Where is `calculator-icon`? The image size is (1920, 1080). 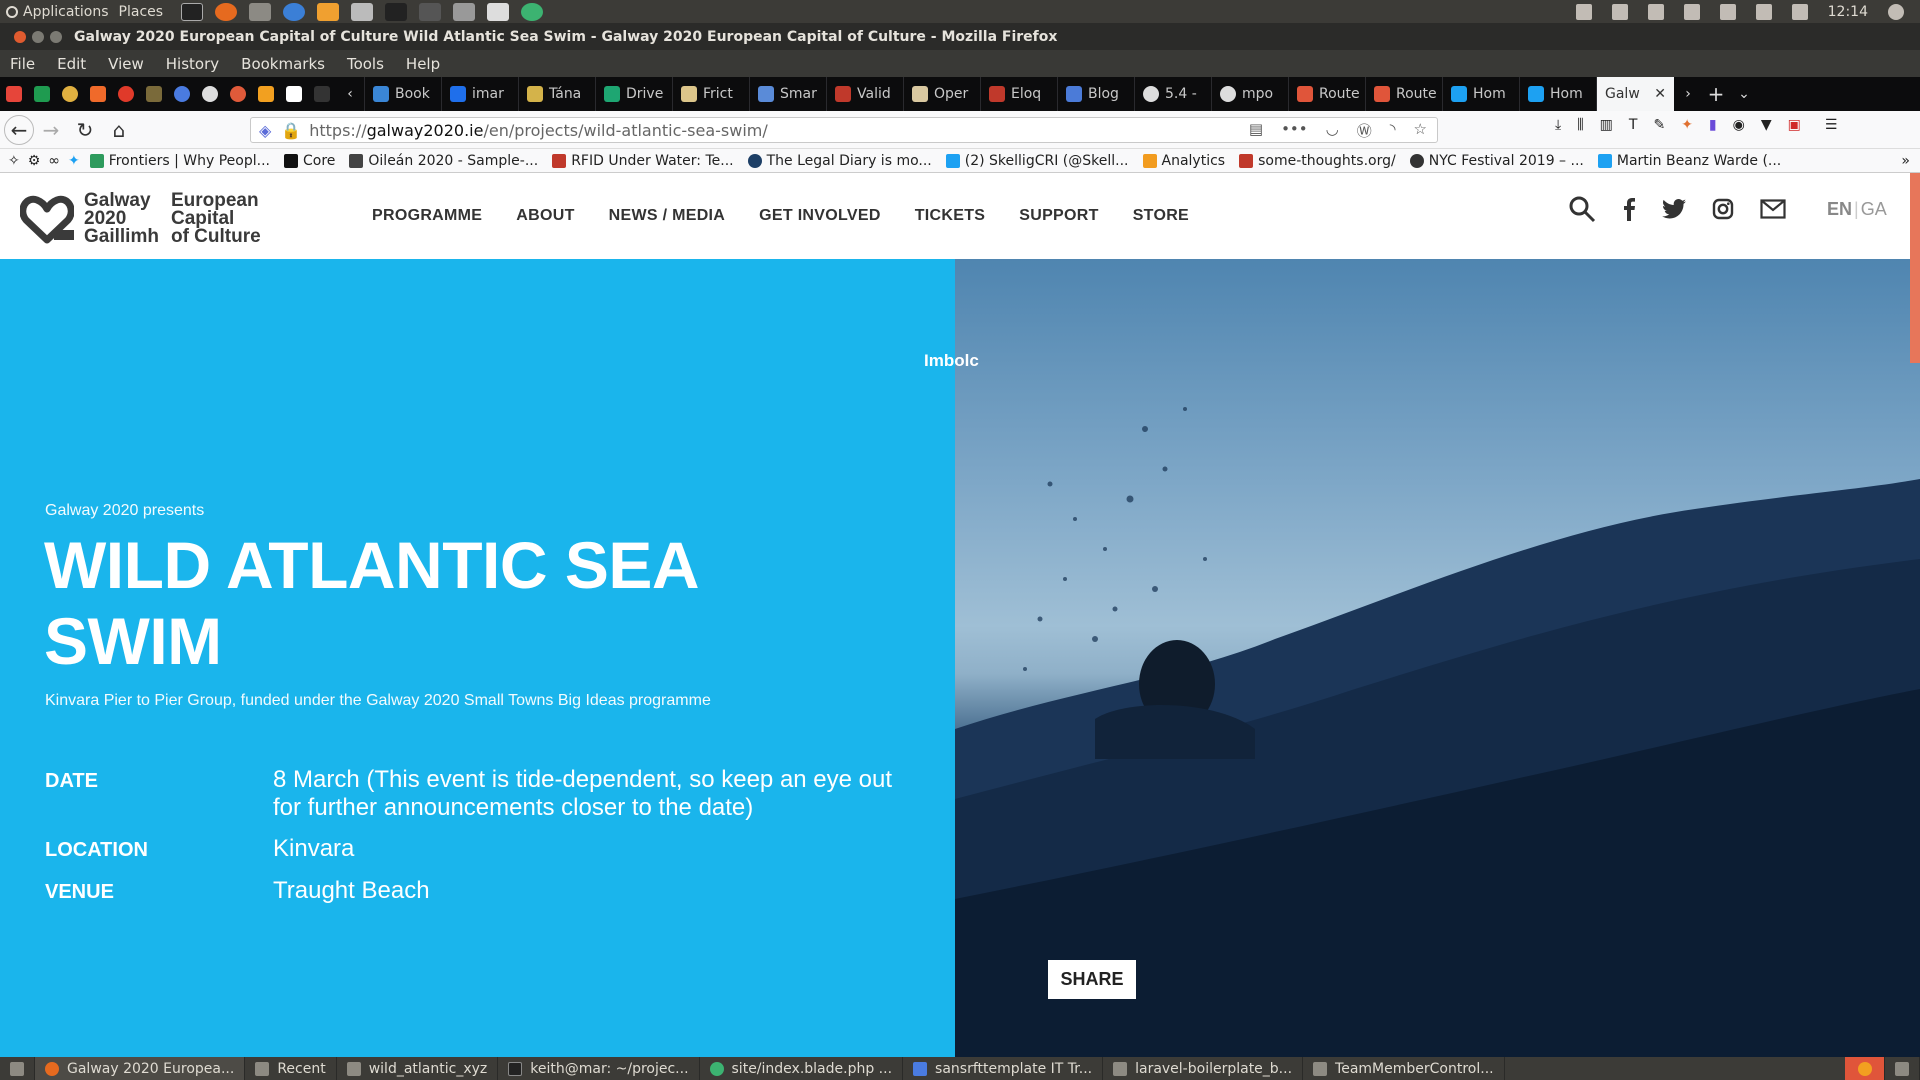
calculator-icon is located at coordinates (464, 11).